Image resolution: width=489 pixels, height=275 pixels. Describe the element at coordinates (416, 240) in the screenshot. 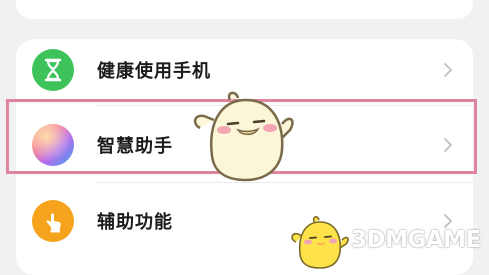

I see `watermark-text: 3DMGAME` at that location.